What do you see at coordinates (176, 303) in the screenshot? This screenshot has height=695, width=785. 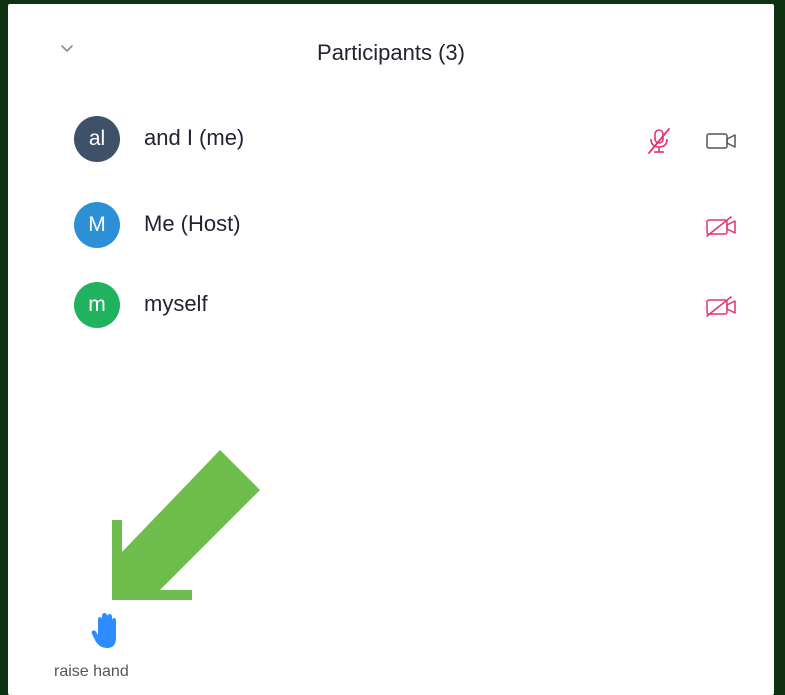 I see `participant-name: myself` at bounding box center [176, 303].